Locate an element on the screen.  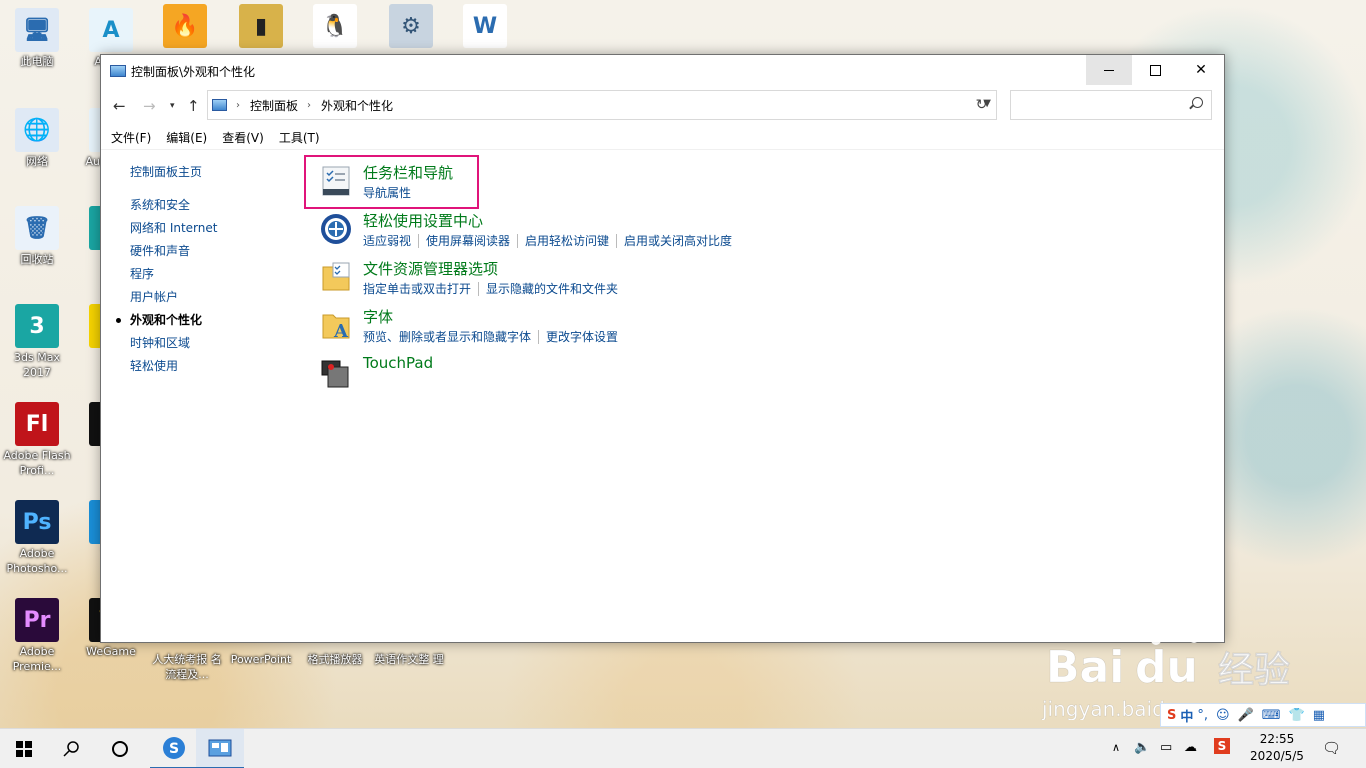
nav-clock-region: 时钟和区域 is located at coordinates (210, 343).